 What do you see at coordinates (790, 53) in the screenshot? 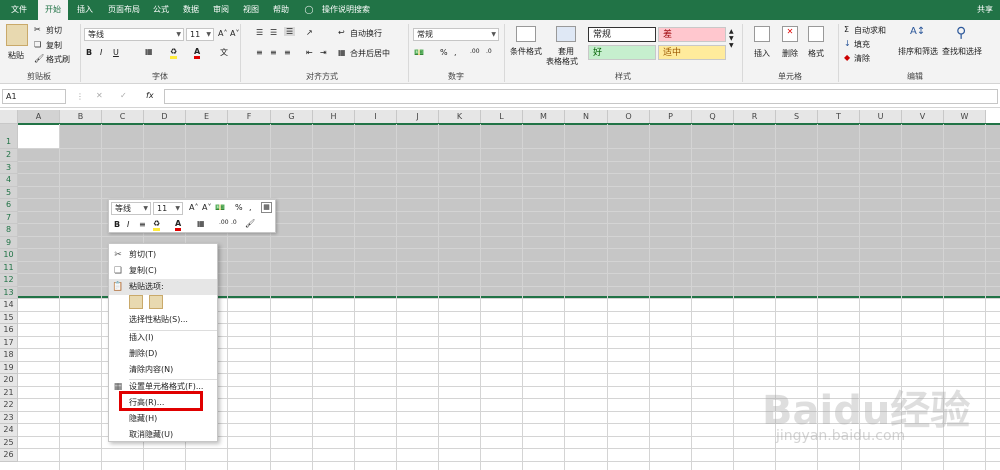
I see `delete-cells-button: 删除` at bounding box center [790, 53].